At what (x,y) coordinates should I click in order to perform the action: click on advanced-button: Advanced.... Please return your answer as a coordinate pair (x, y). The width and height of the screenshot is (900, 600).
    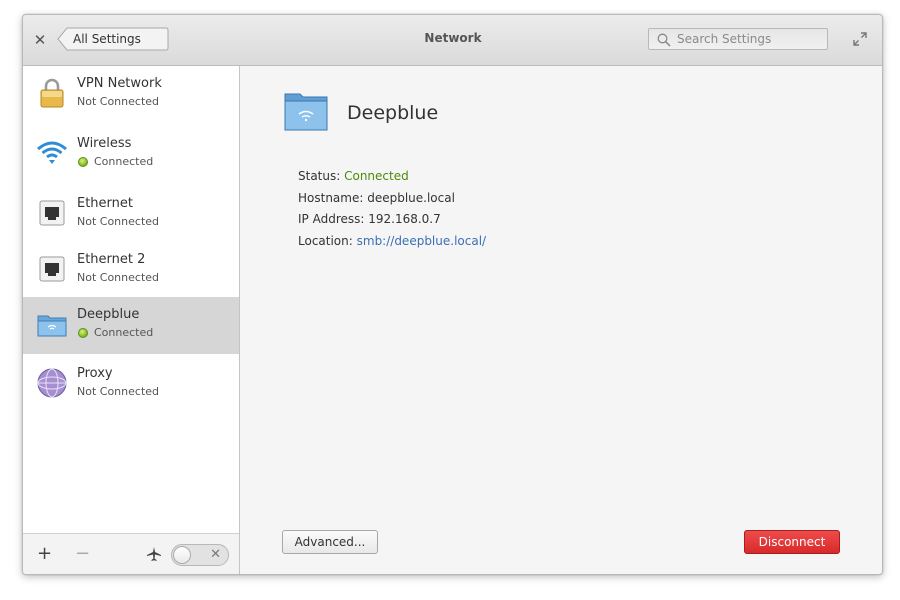
    Looking at the image, I should click on (330, 542).